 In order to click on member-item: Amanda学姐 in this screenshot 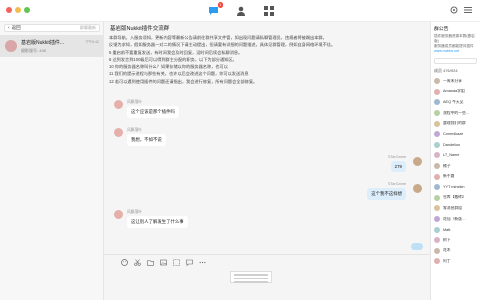, I will do `click(455, 92)`.